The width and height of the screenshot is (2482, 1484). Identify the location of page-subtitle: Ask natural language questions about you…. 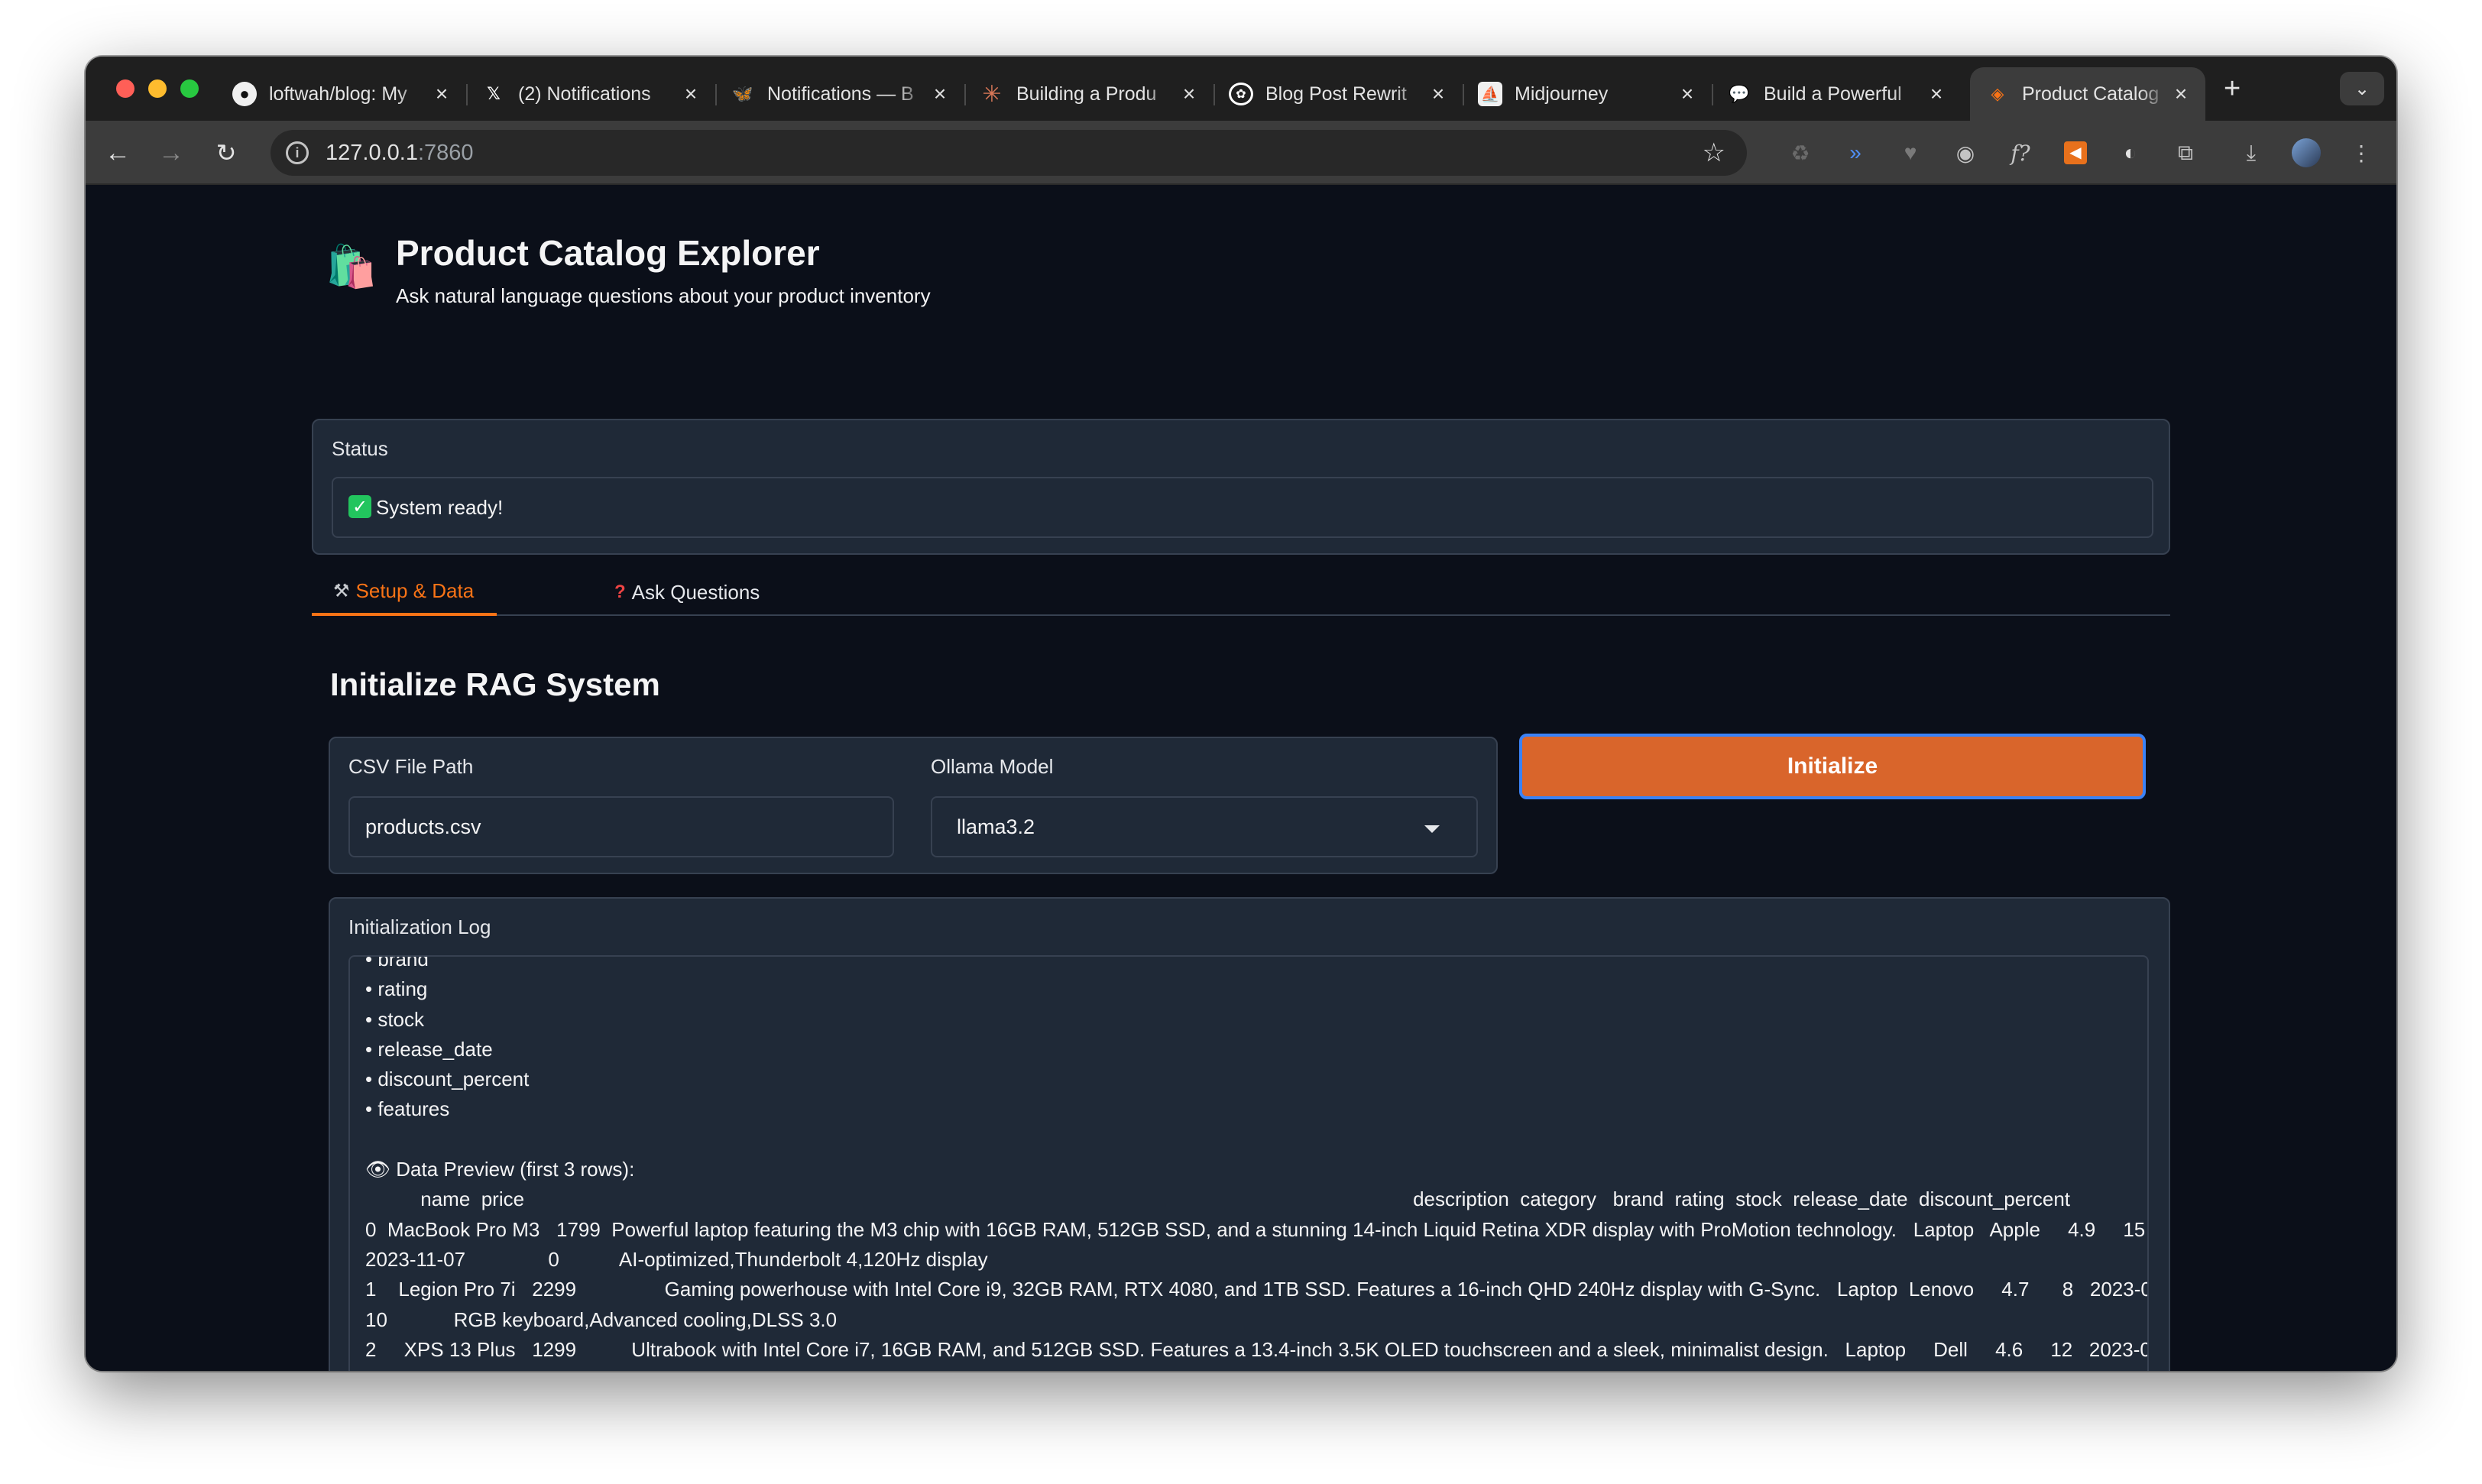
(663, 296).